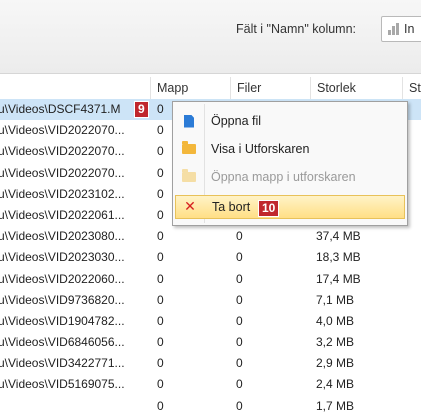  I want to click on table-row: rku\Videos\VID1904782... 0 0 4,0 MB, so click(210, 321).